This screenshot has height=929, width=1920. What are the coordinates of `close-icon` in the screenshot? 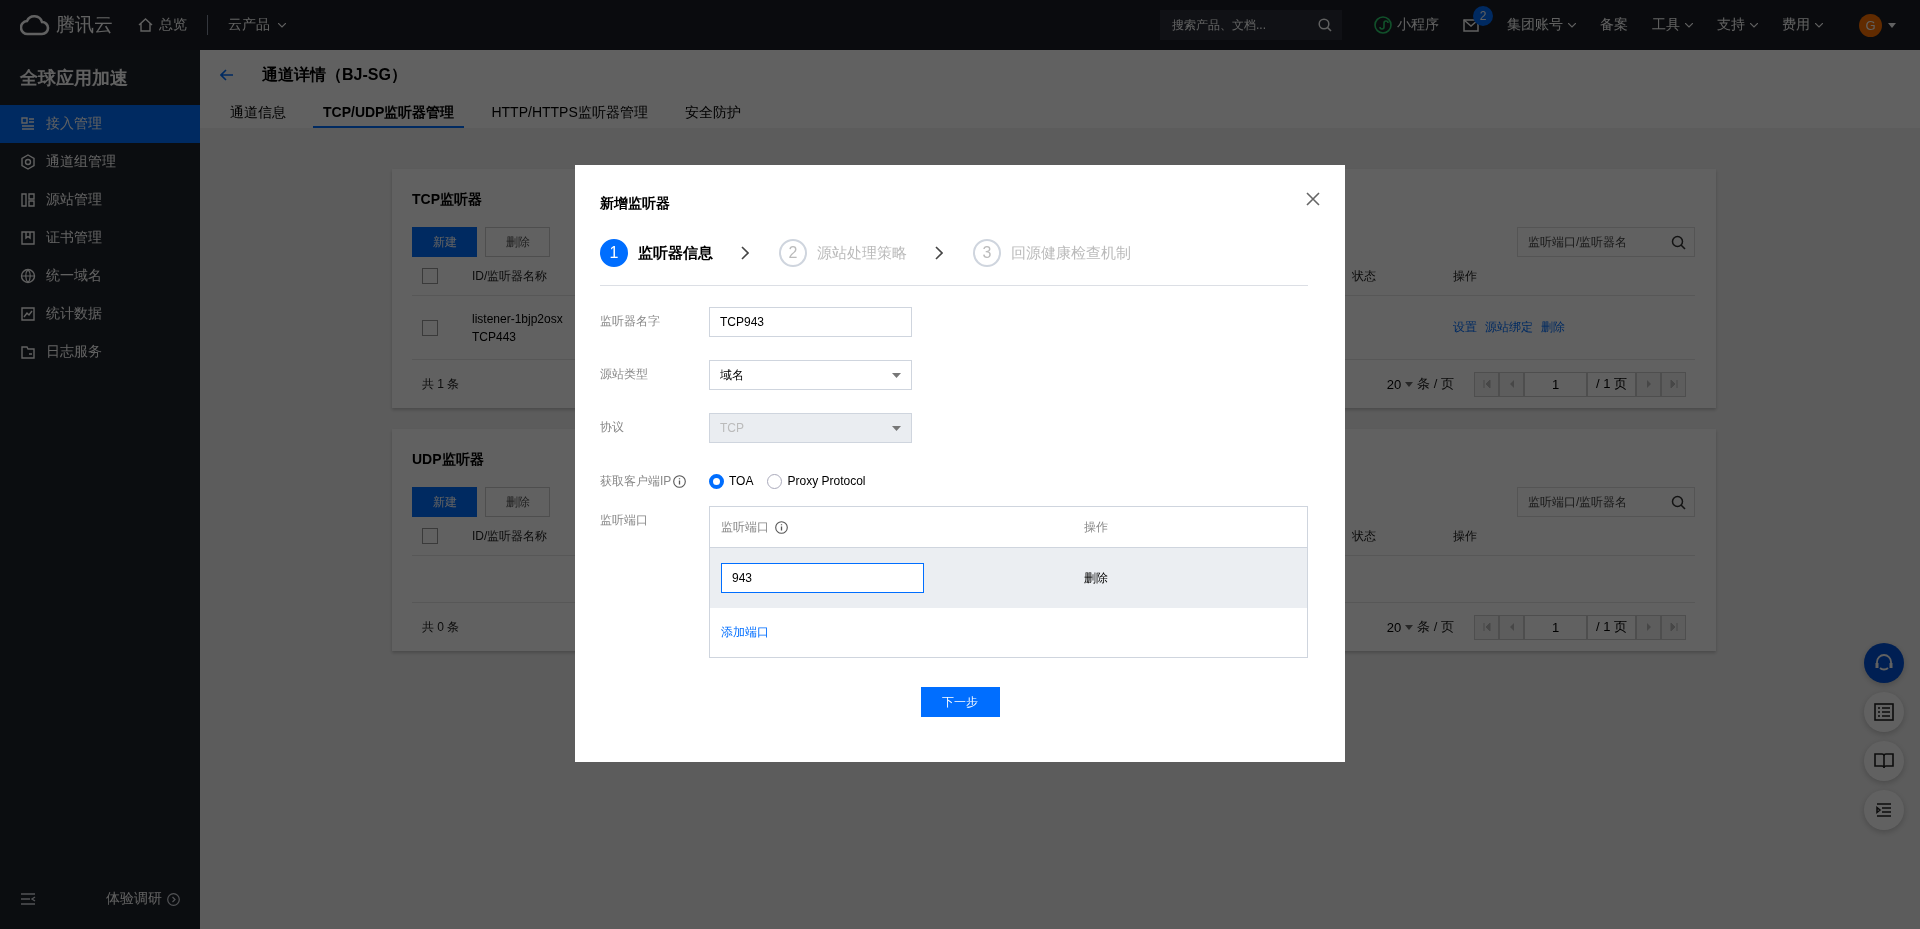 It's located at (1313, 199).